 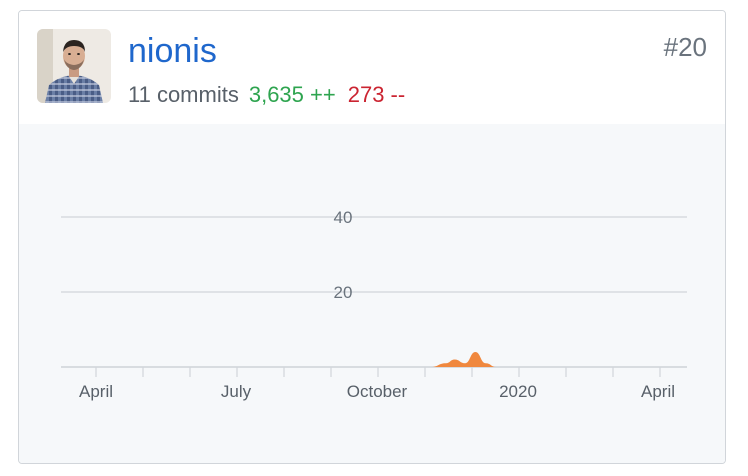 What do you see at coordinates (236, 391) in the screenshot?
I see `x-tick-label: July` at bounding box center [236, 391].